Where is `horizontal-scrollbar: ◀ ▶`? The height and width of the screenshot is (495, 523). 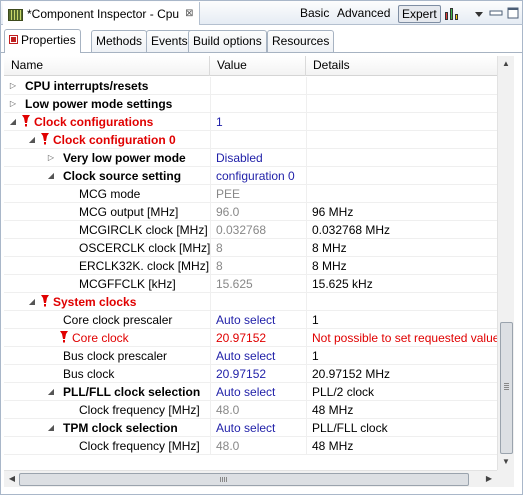 horizontal-scrollbar: ◀ ▶ is located at coordinates (250, 478).